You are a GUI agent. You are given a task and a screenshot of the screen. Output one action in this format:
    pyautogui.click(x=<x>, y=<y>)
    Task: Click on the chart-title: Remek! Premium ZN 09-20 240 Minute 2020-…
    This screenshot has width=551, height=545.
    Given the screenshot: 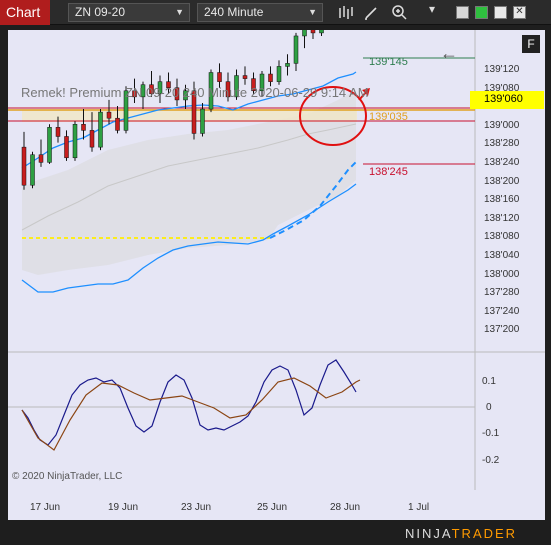 What is the action you would take?
    pyautogui.click(x=195, y=92)
    